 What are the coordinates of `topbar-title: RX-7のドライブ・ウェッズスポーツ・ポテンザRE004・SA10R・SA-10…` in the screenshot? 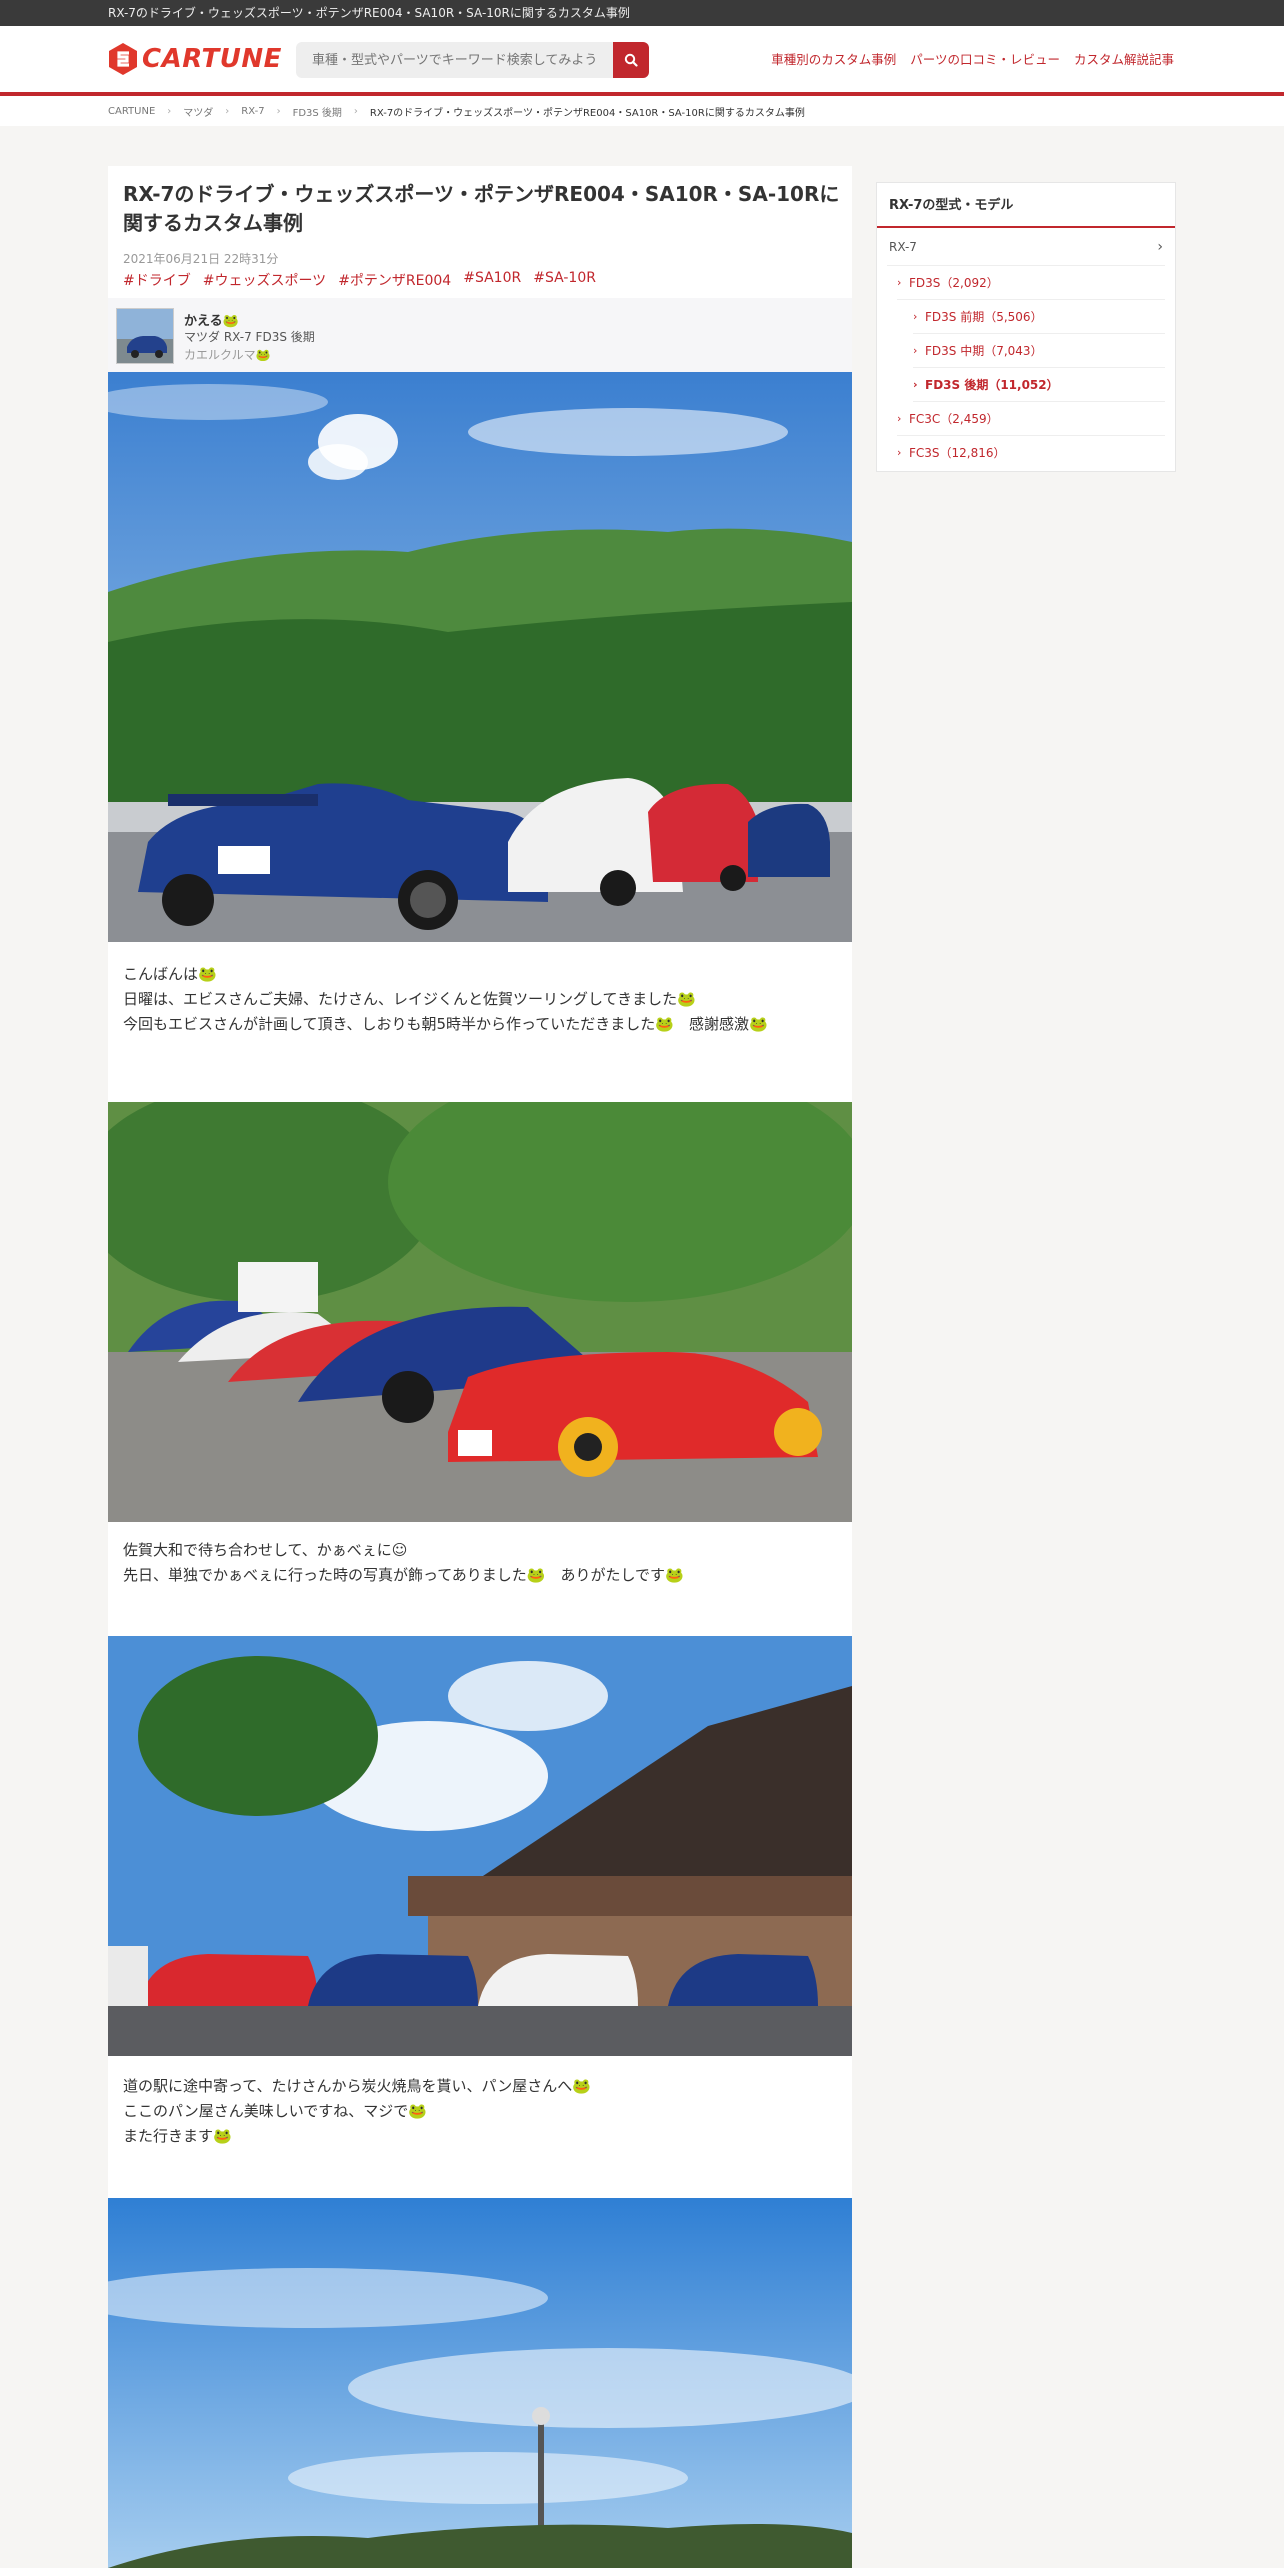 It's located at (369, 13).